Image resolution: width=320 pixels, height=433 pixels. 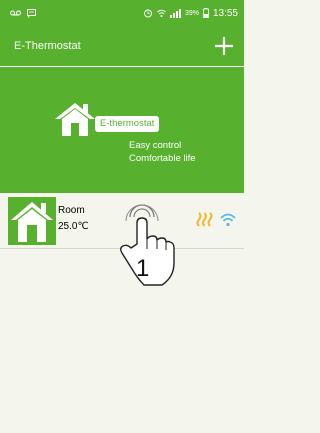 I want to click on add-device-button, so click(x=224, y=46).